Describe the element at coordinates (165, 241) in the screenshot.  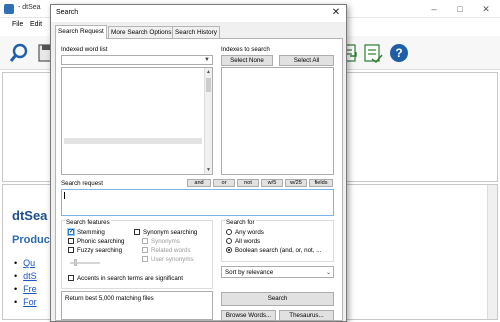
I see `synonyms-label: Synonyms` at that location.